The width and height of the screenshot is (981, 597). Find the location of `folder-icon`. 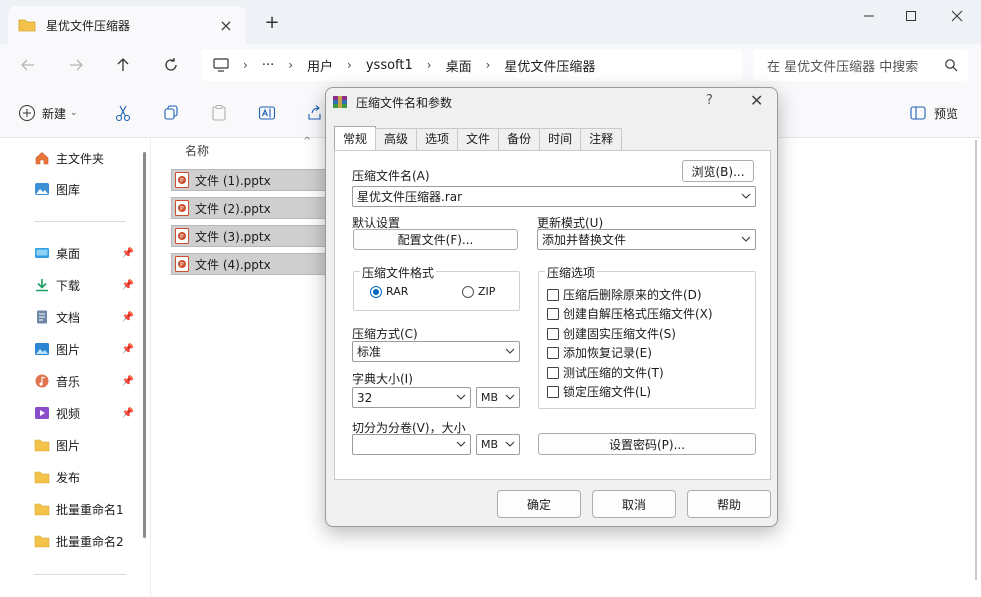

folder-icon is located at coordinates (42, 445).